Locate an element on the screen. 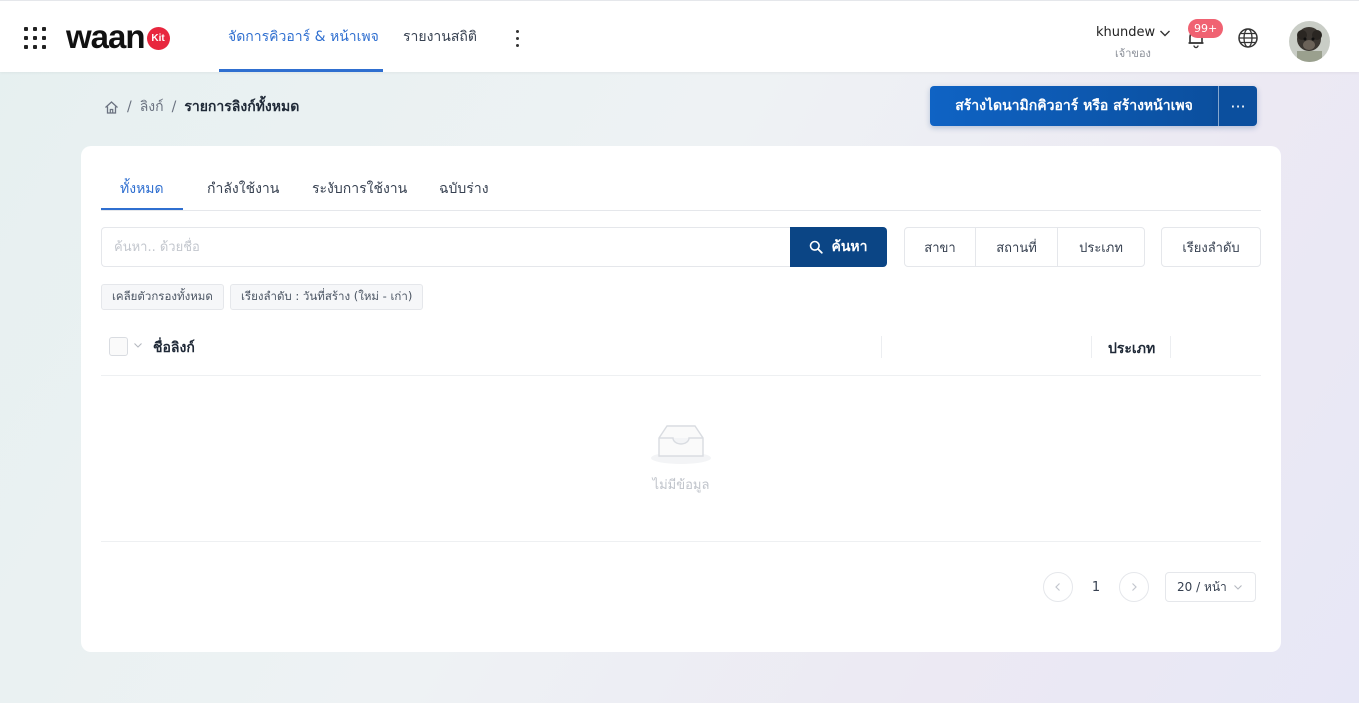 The image size is (1359, 703). search-input is located at coordinates (446, 247).